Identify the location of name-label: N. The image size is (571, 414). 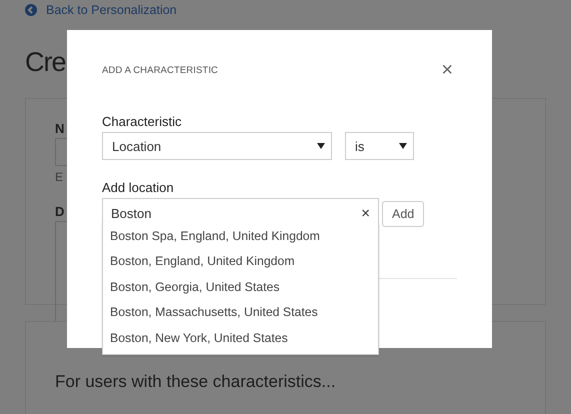
(59, 128).